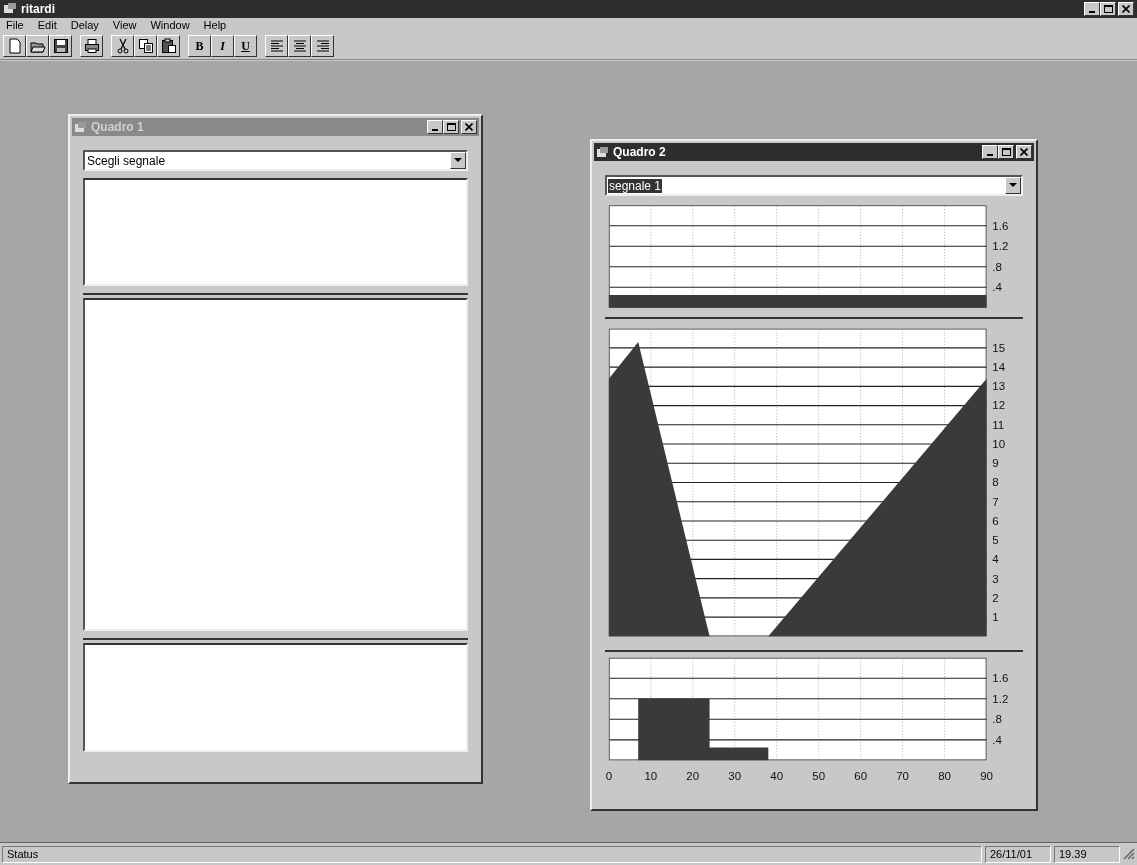 The height and width of the screenshot is (865, 1137). Describe the element at coordinates (995, 540) in the screenshot. I see `axis-label: 5` at that location.